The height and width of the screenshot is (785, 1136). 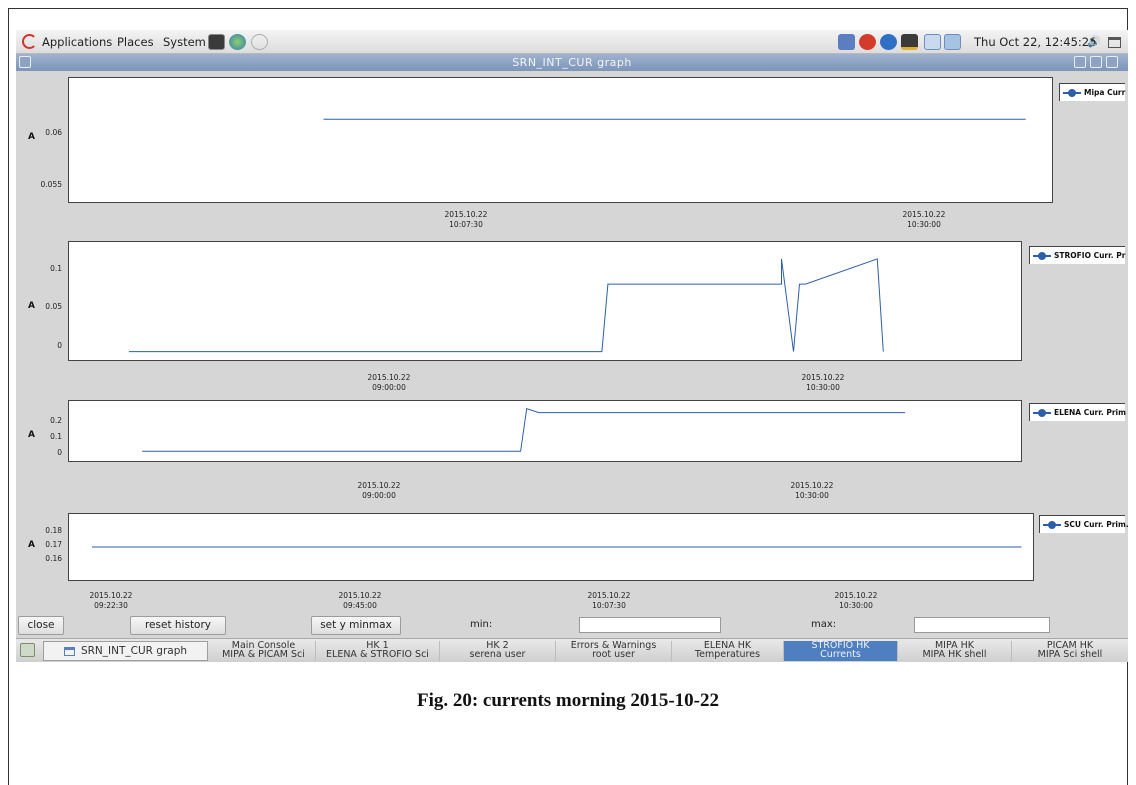 What do you see at coordinates (481, 624) in the screenshot?
I see `min-label: min:` at bounding box center [481, 624].